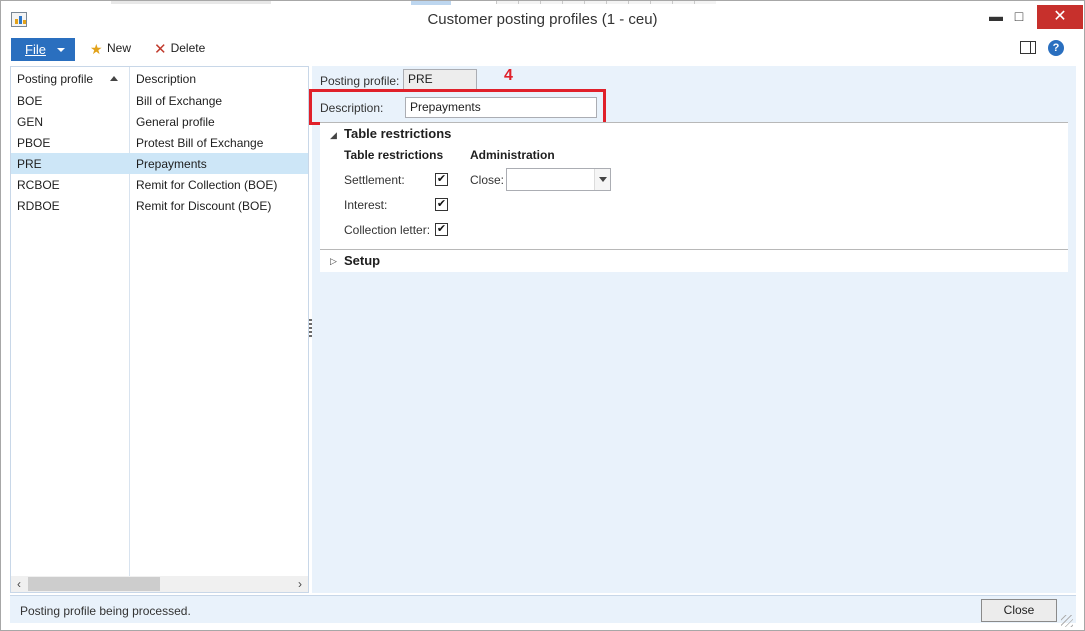 The image size is (1085, 631). Describe the element at coordinates (366, 205) in the screenshot. I see `interest-label: Interest:` at that location.